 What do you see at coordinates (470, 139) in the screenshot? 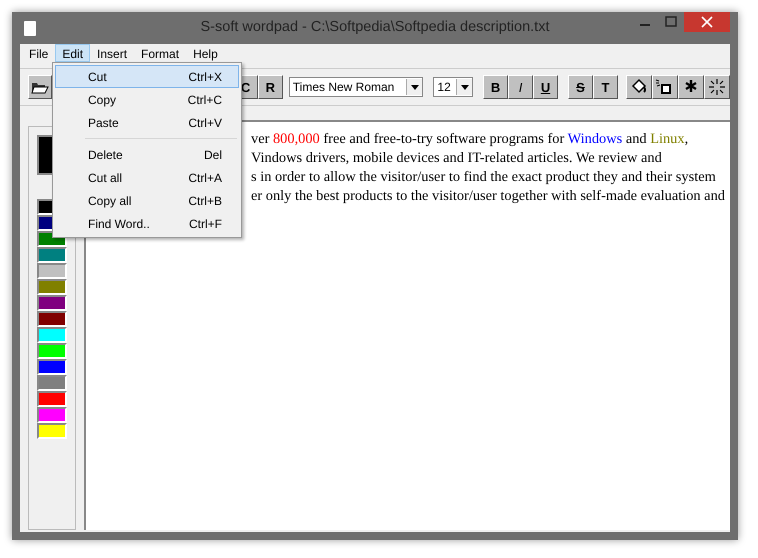
I see `text-line: ver 800,000 free and free-to-try software programs for Windows and Linux,` at bounding box center [470, 139].